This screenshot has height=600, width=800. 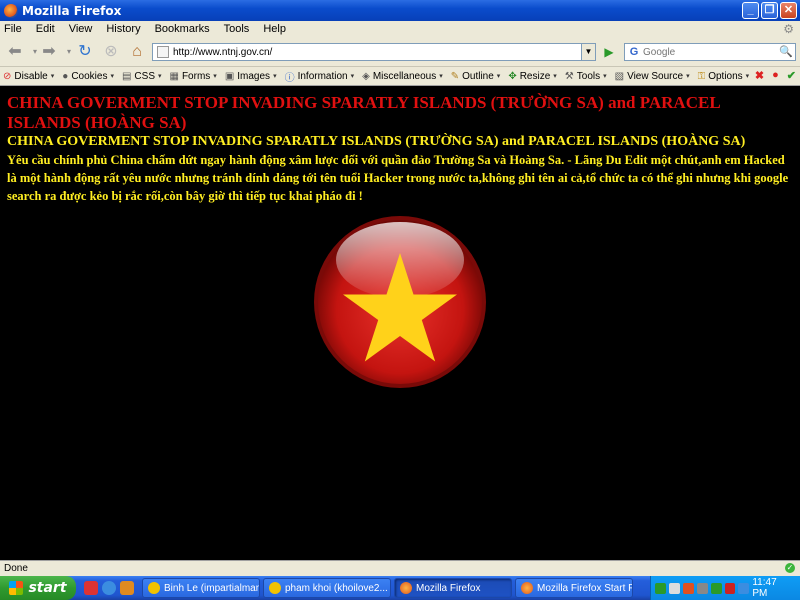 I want to click on dev-forms: ▦ Forms ▾, so click(x=193, y=76).